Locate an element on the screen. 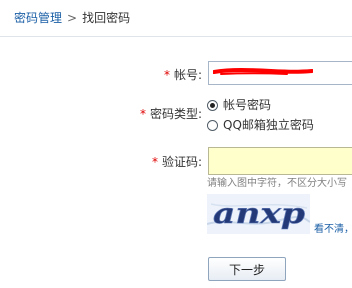 The width and height of the screenshot is (352, 288). refresh-captcha-link: 看不清，换 is located at coordinates (333, 230).